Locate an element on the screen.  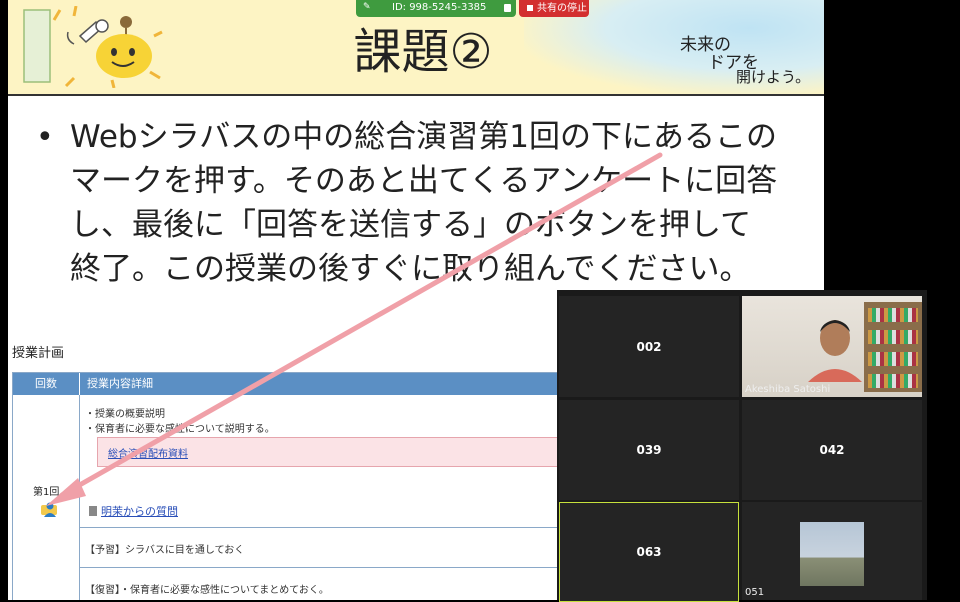
active-speaker-tile: 063 is located at coordinates (649, 552).